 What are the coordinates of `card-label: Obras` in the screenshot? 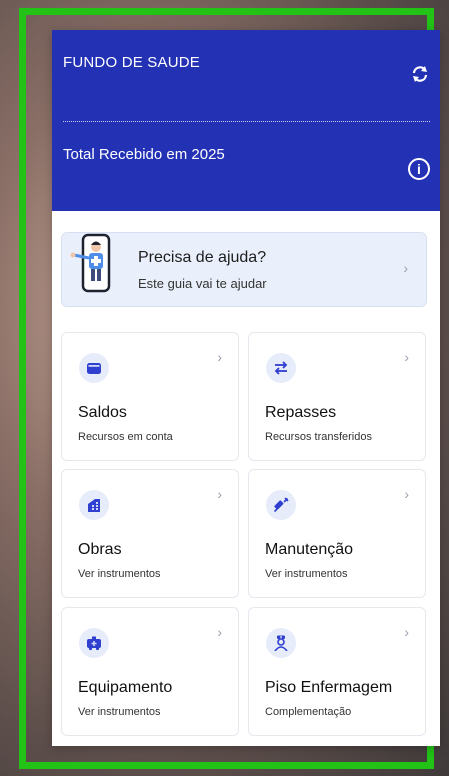 It's located at (100, 549).